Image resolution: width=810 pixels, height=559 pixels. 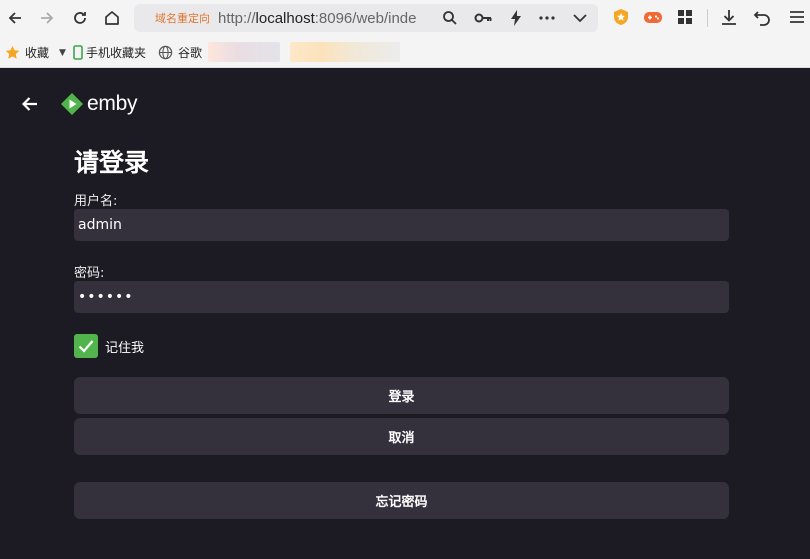 What do you see at coordinates (685, 17) in the screenshot?
I see `apps-grid-icon` at bounding box center [685, 17].